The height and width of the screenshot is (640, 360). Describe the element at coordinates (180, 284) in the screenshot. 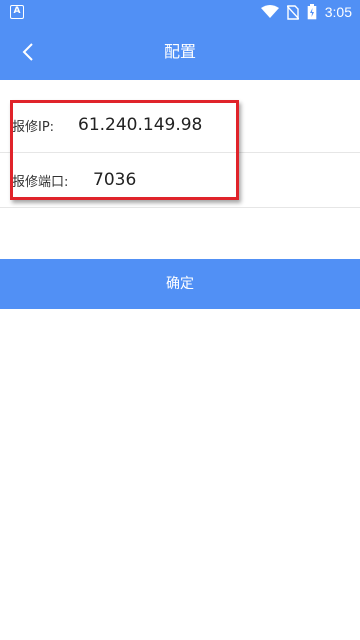

I see `confirm-button: 确定` at that location.